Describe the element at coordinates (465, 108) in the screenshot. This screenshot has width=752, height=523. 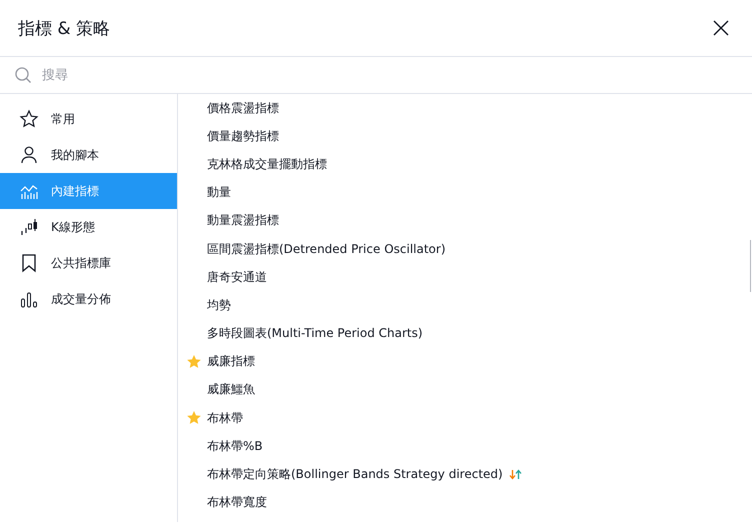
I see `indicator-item: 價格震盪指標` at that location.